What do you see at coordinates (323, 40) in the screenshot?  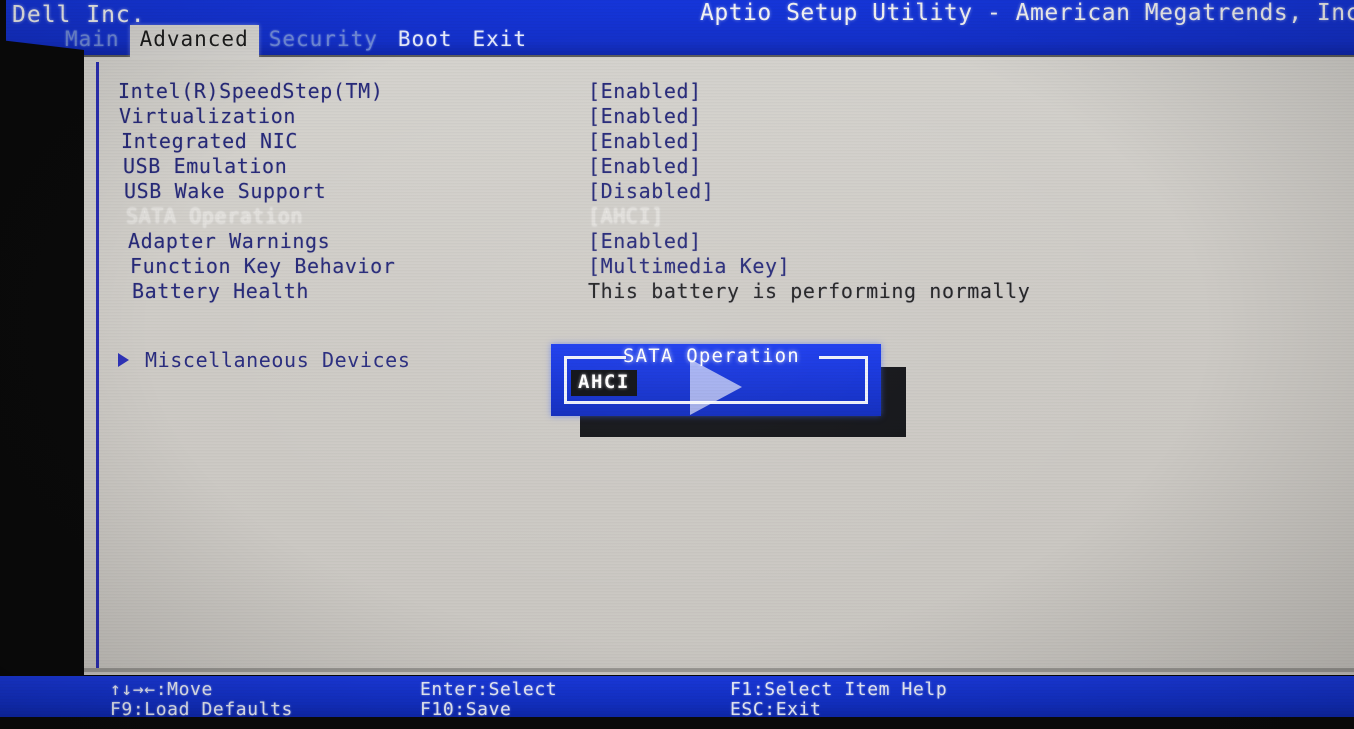 I see `tab-security: Security` at bounding box center [323, 40].